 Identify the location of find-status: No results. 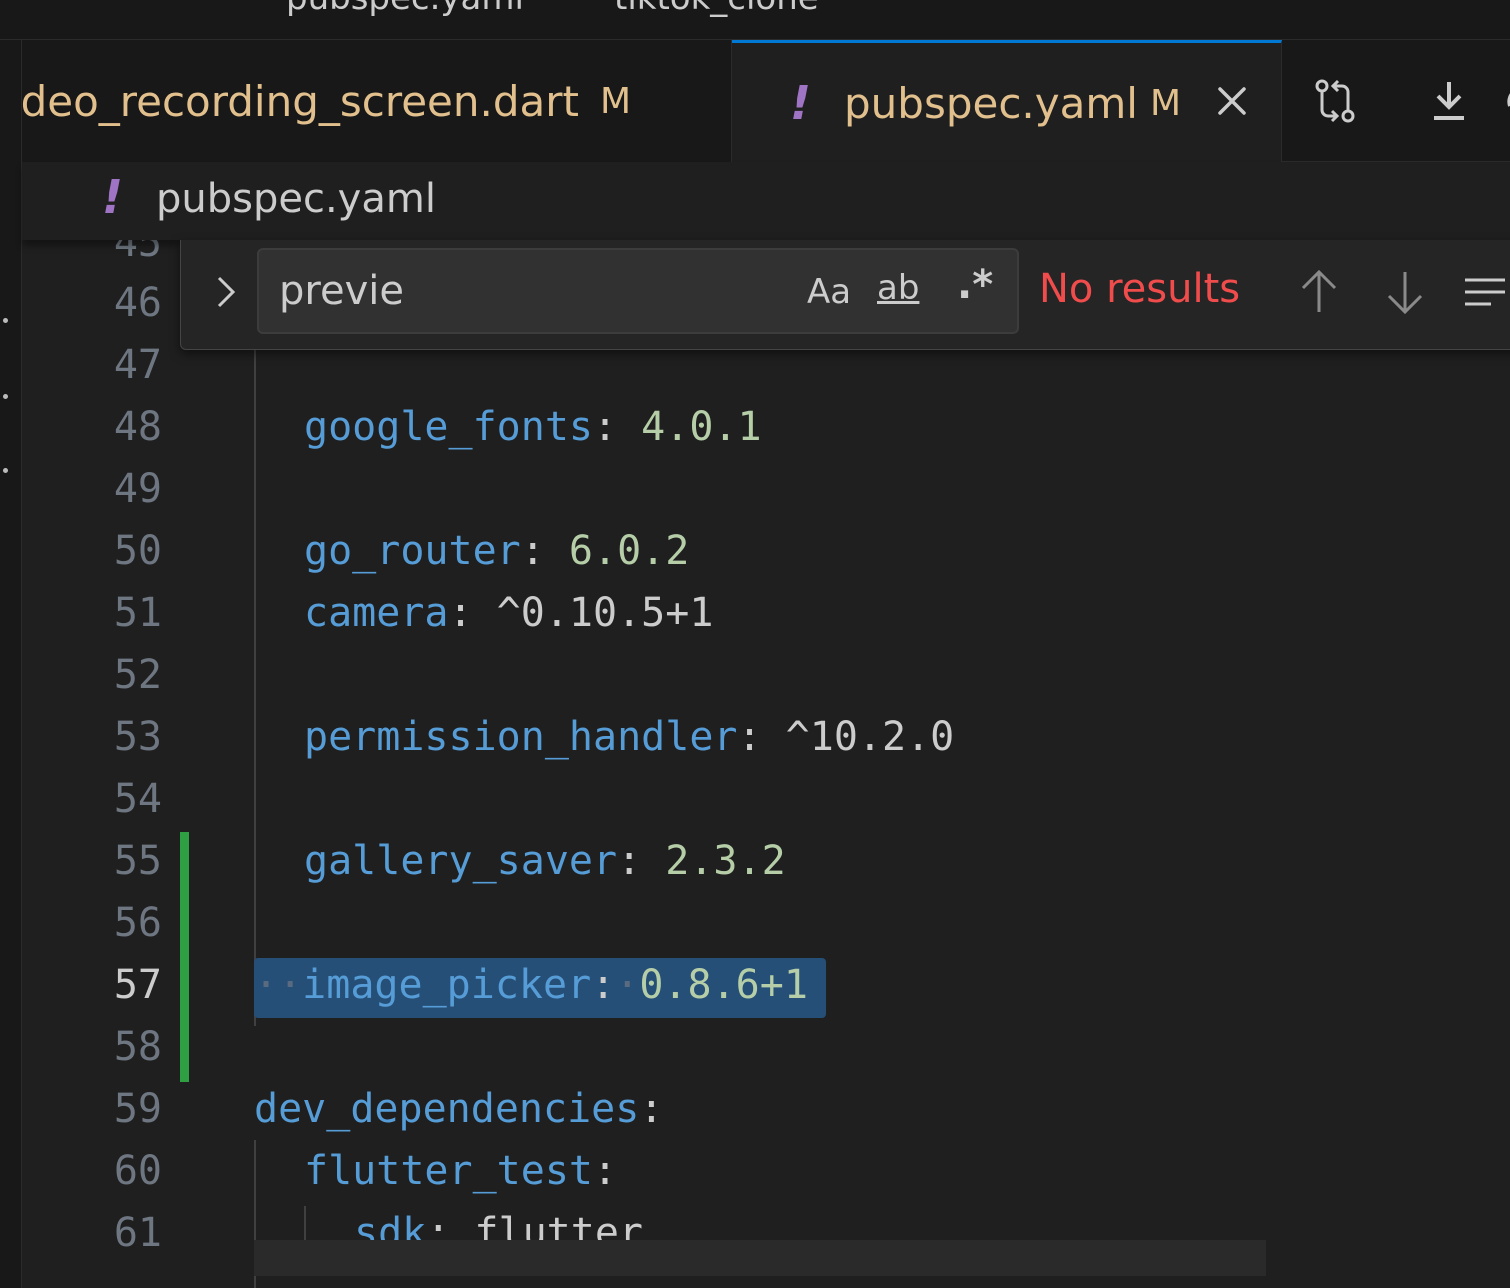
(1140, 289).